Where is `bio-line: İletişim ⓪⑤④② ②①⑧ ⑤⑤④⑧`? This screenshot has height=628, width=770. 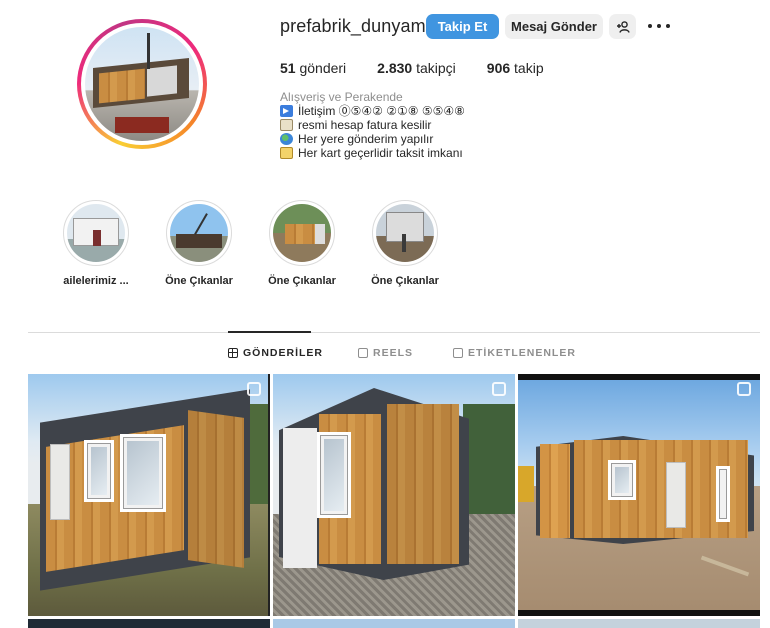
bio-line: İletişim ⓪⑤④② ②①⑧ ⑤⑤④⑧ is located at coordinates (372, 111).